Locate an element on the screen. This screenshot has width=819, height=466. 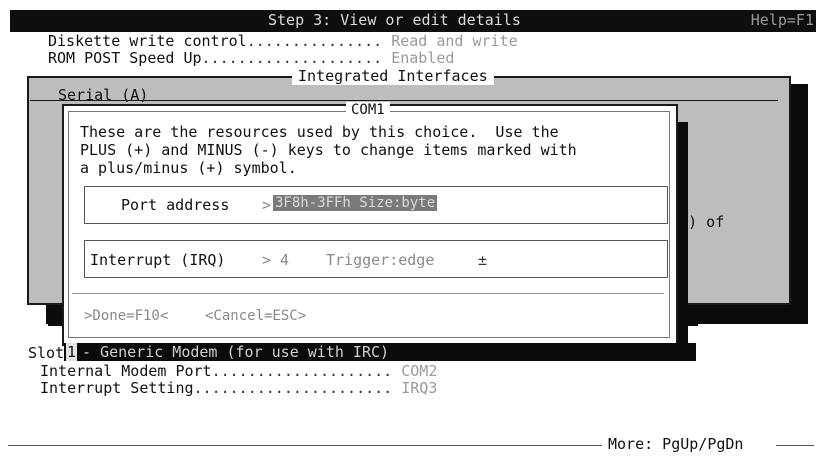
dialog-divider is located at coordinates (368, 293).